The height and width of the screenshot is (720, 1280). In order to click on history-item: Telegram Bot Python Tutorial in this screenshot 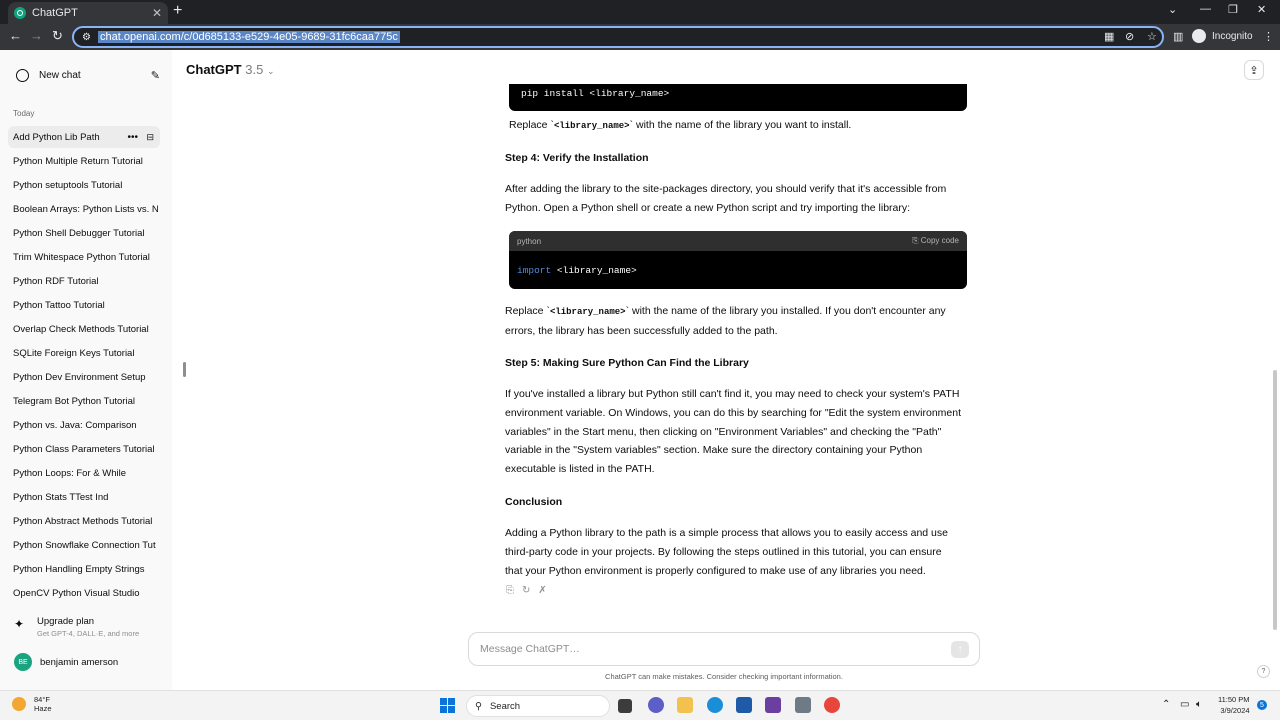, I will do `click(84, 401)`.